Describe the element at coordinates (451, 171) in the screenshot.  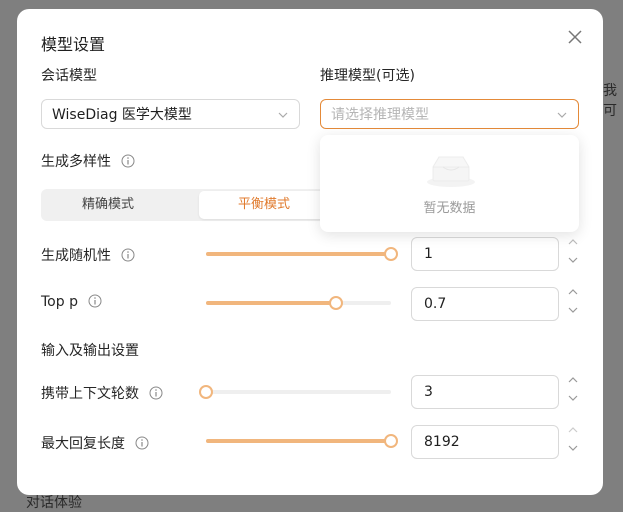
I see `empty-box-icon` at that location.